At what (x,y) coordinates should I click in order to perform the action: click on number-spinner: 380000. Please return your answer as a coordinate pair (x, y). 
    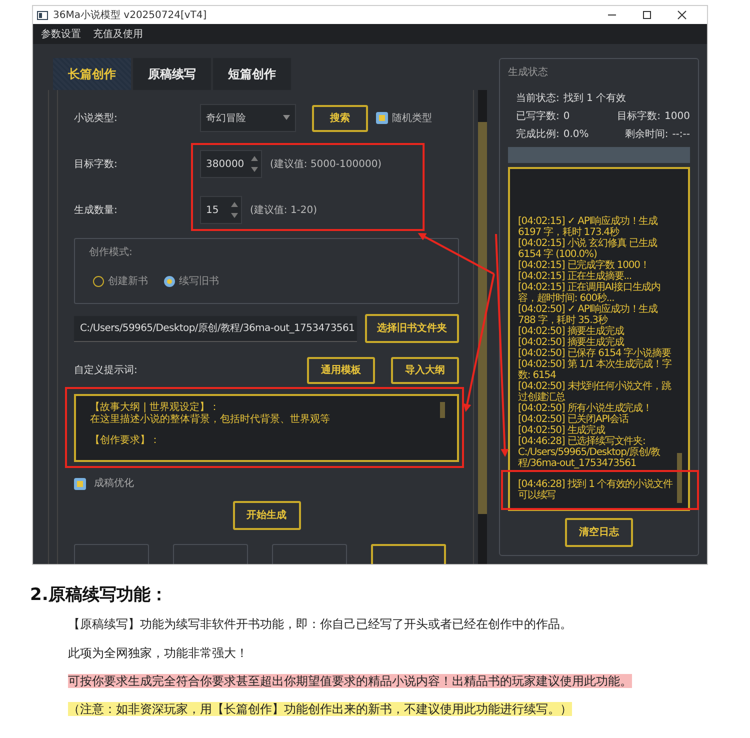
    Looking at the image, I should click on (231, 164).